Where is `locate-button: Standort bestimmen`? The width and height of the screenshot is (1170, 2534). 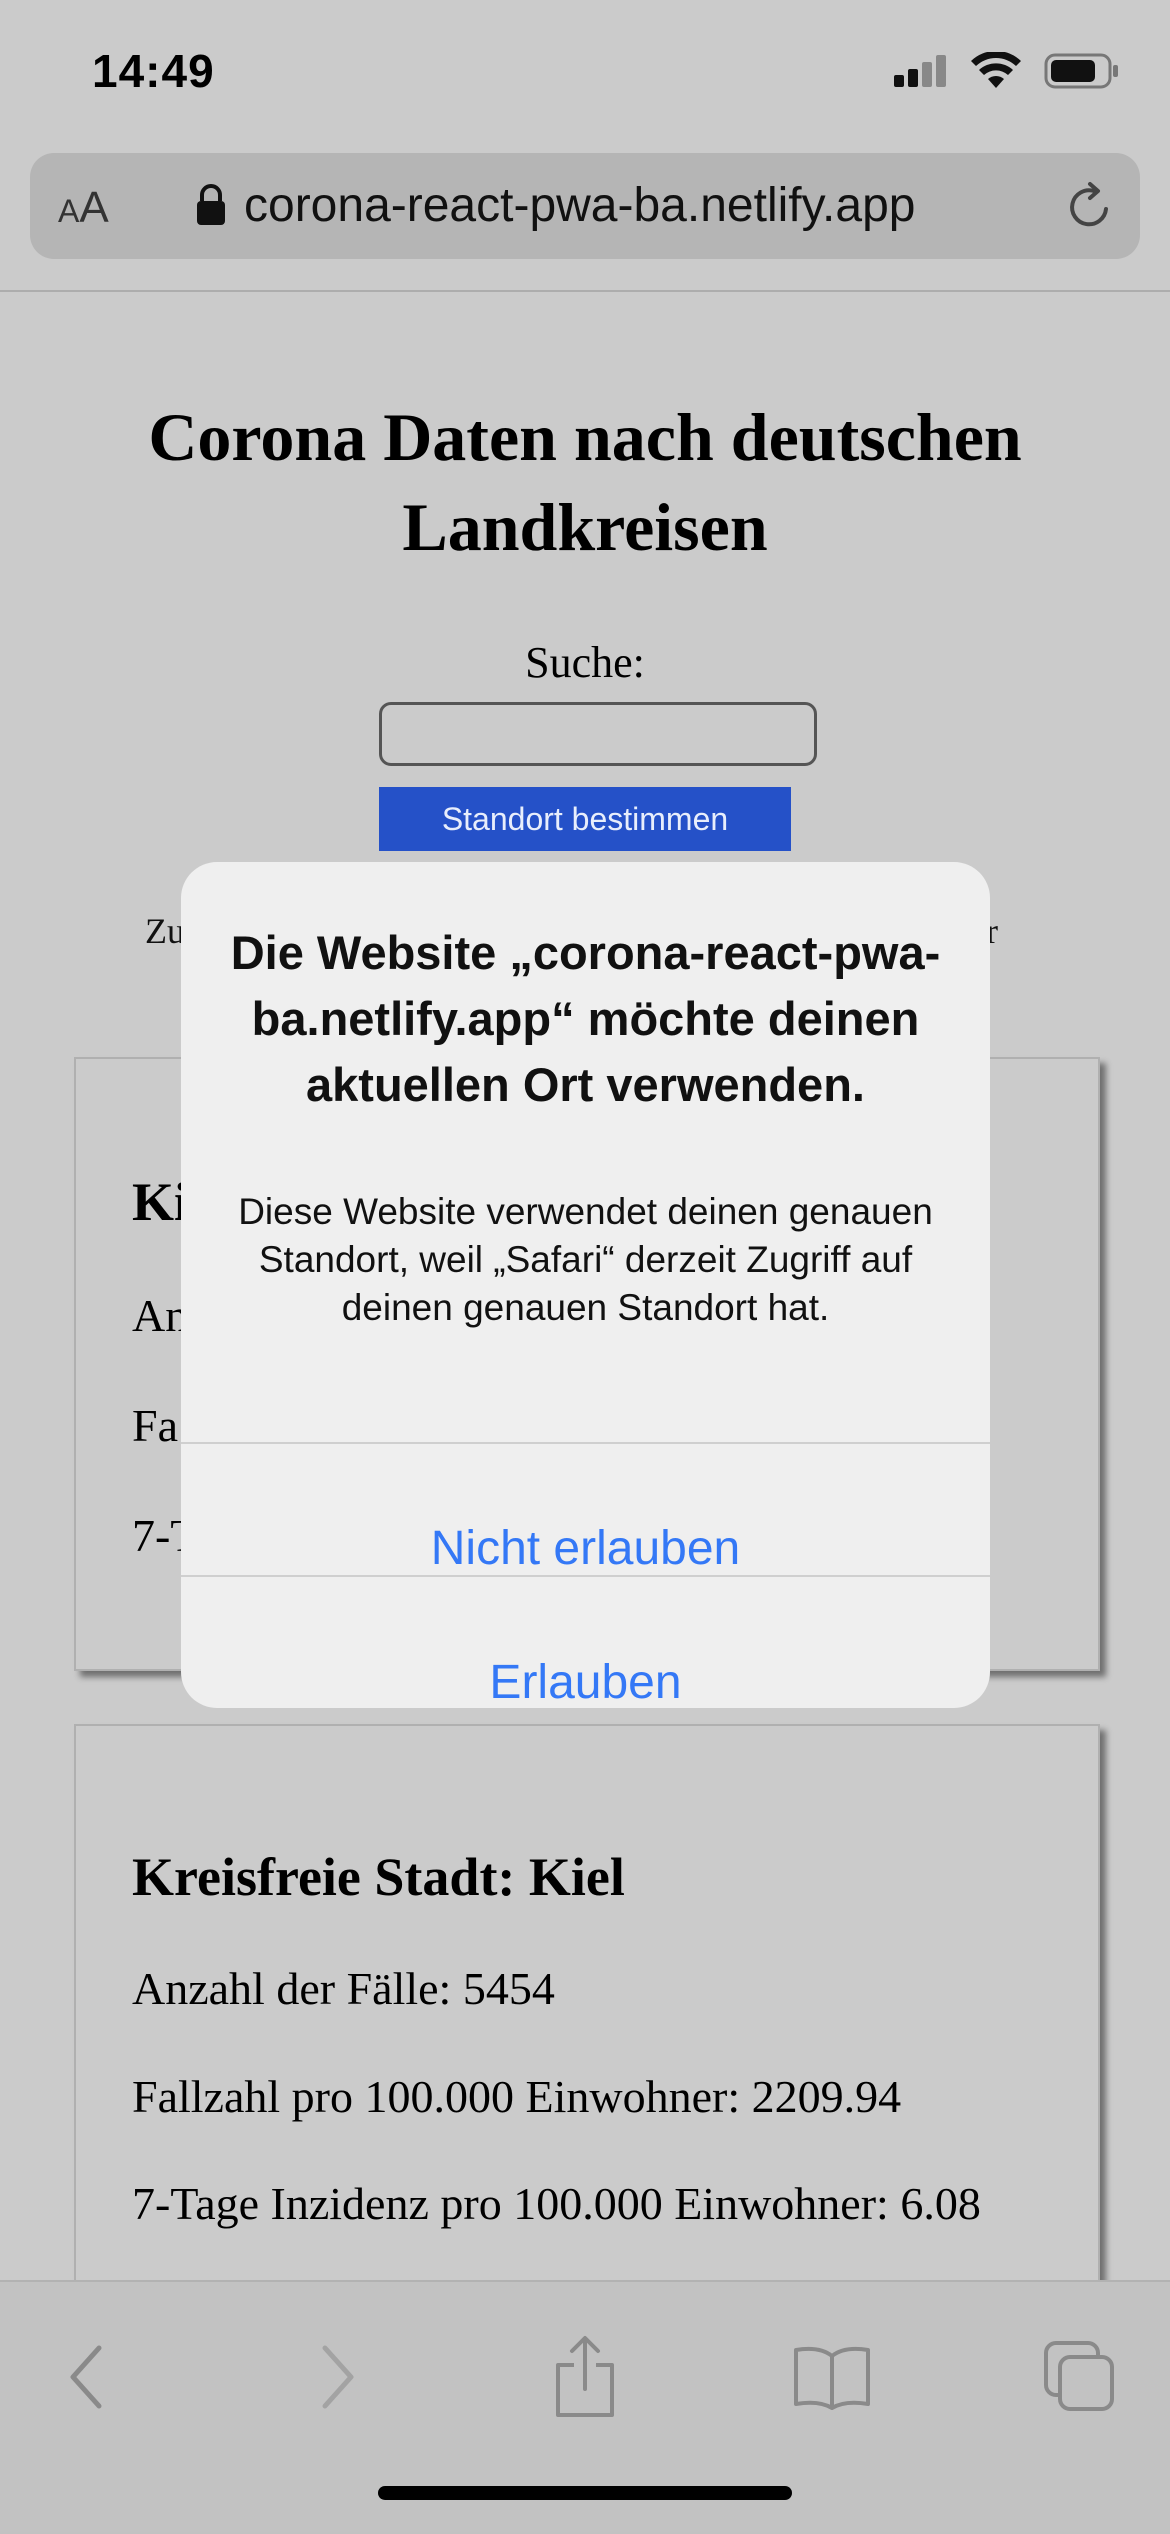
locate-button: Standort bestimmen is located at coordinates (585, 819).